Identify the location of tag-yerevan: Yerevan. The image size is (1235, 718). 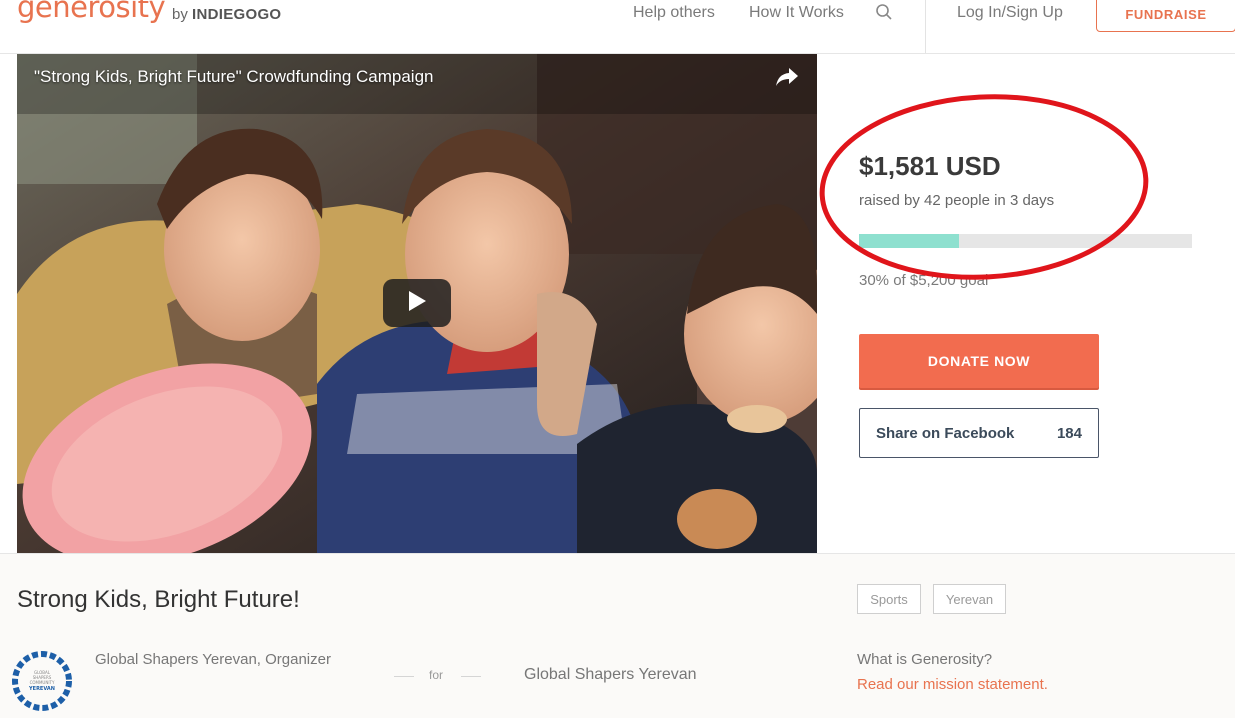
(969, 599).